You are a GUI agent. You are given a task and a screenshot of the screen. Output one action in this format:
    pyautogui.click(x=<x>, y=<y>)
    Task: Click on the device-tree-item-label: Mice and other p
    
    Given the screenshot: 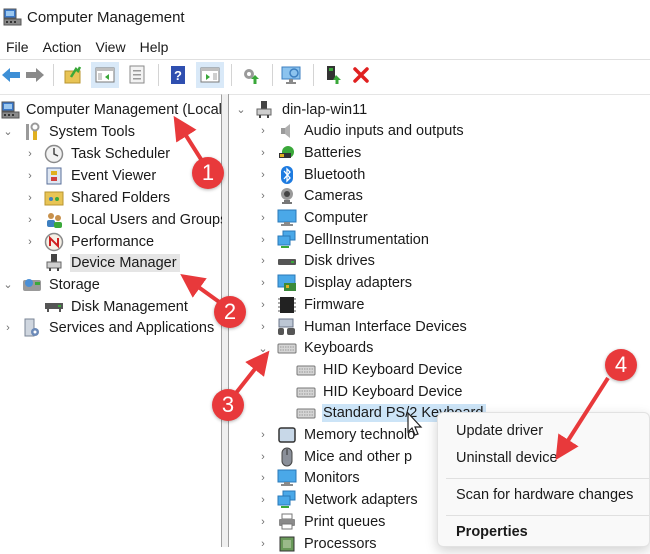 What is the action you would take?
    pyautogui.click(x=358, y=456)
    